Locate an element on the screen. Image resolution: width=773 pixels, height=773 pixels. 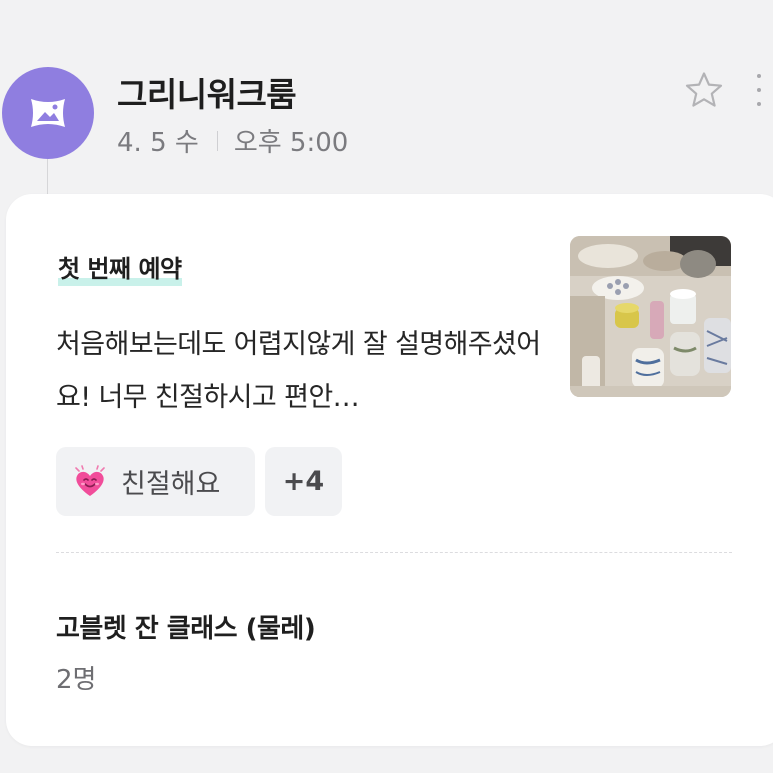
tag-kind: 친절해요 is located at coordinates (155, 481).